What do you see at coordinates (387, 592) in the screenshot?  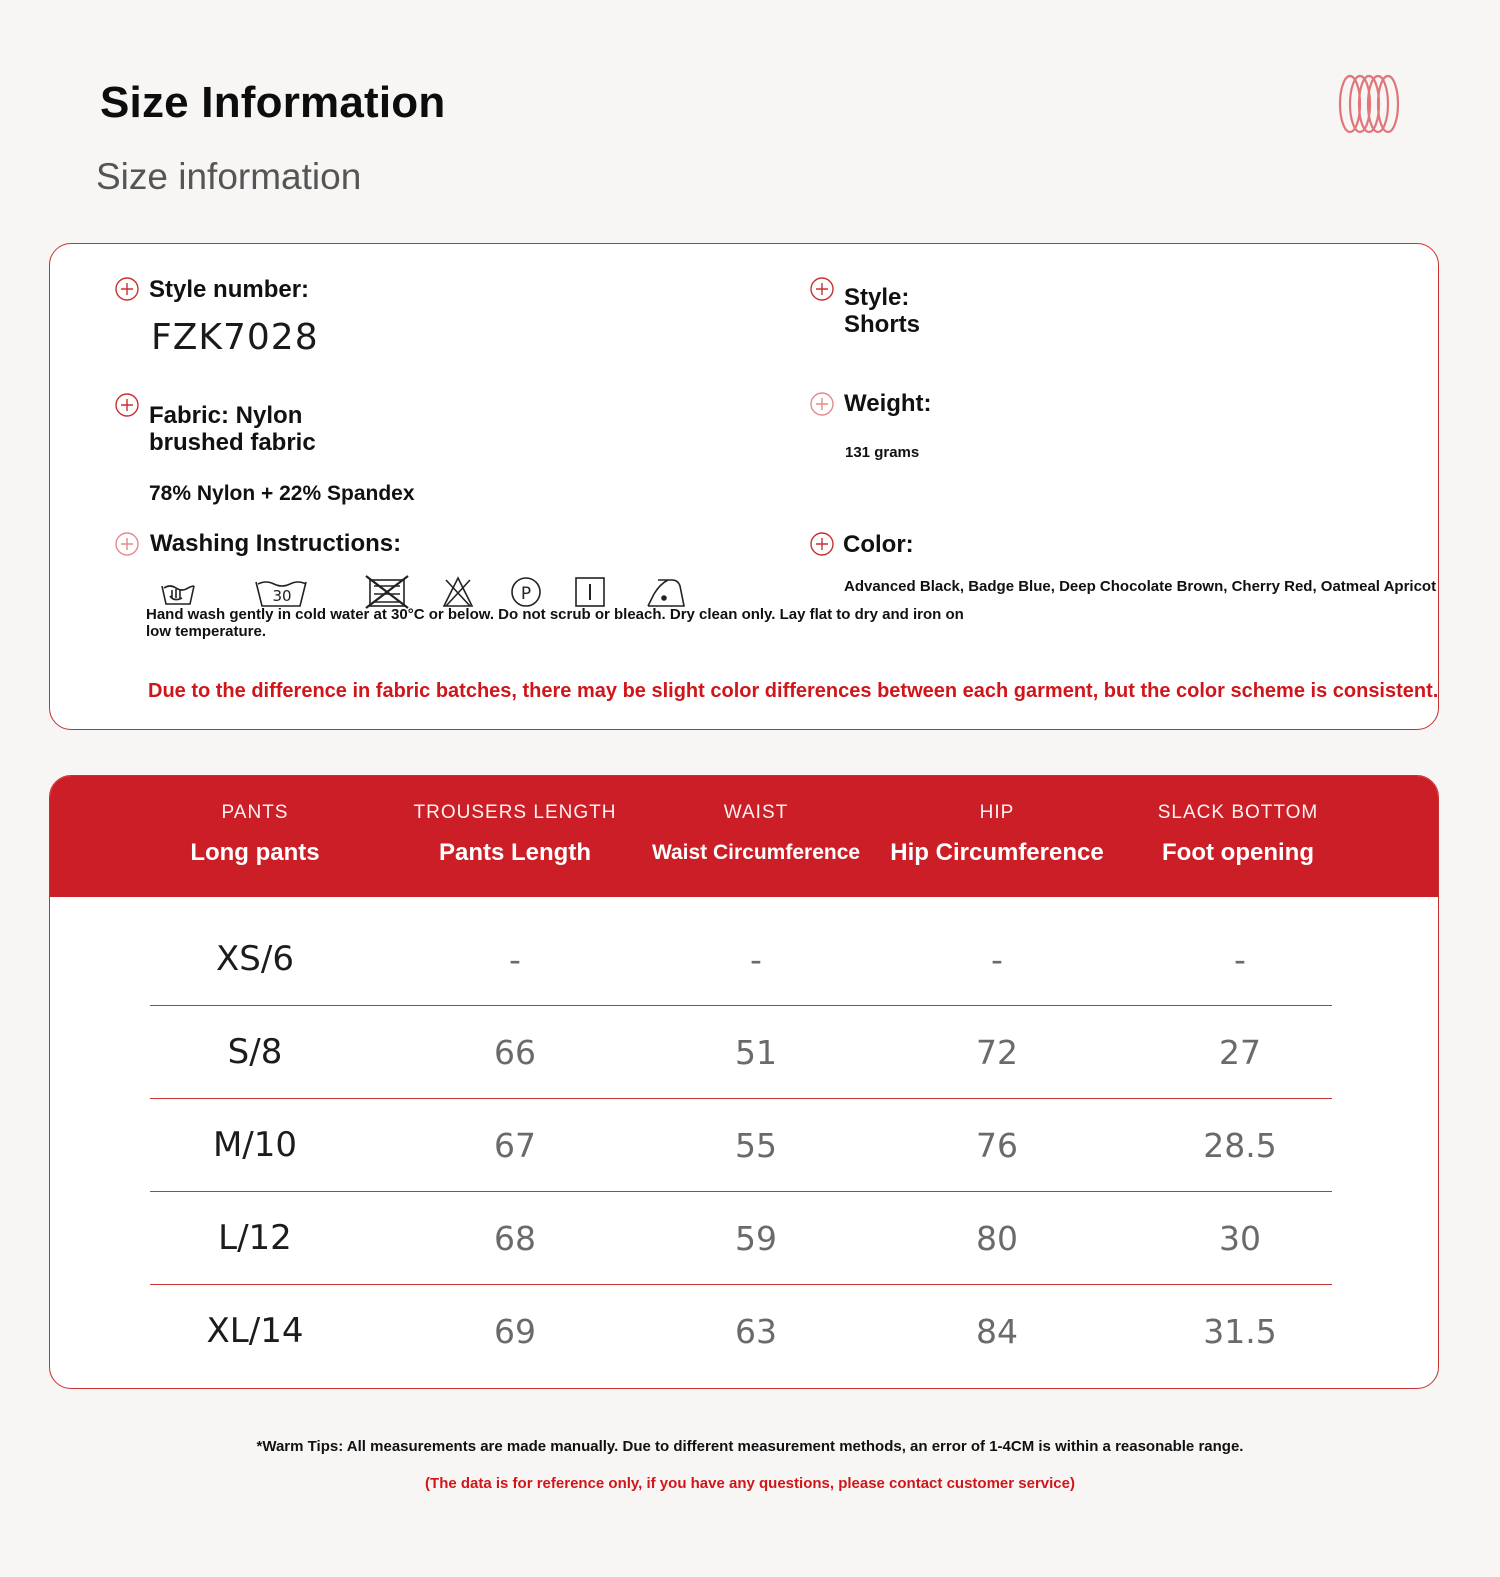 I see `do-not-tumble-dry-icon` at bounding box center [387, 592].